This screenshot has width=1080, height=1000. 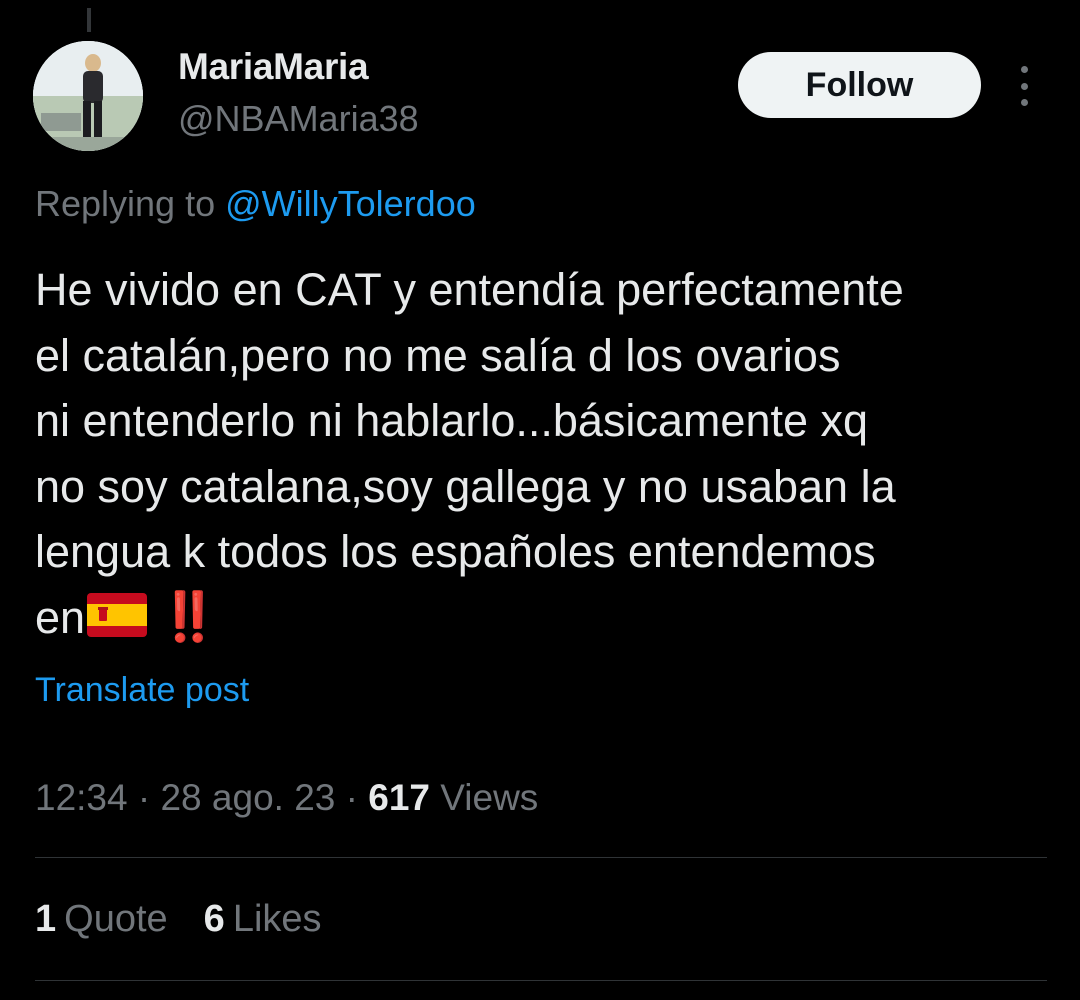 I want to click on tweet-date: 28 ago. 23, so click(x=247, y=797).